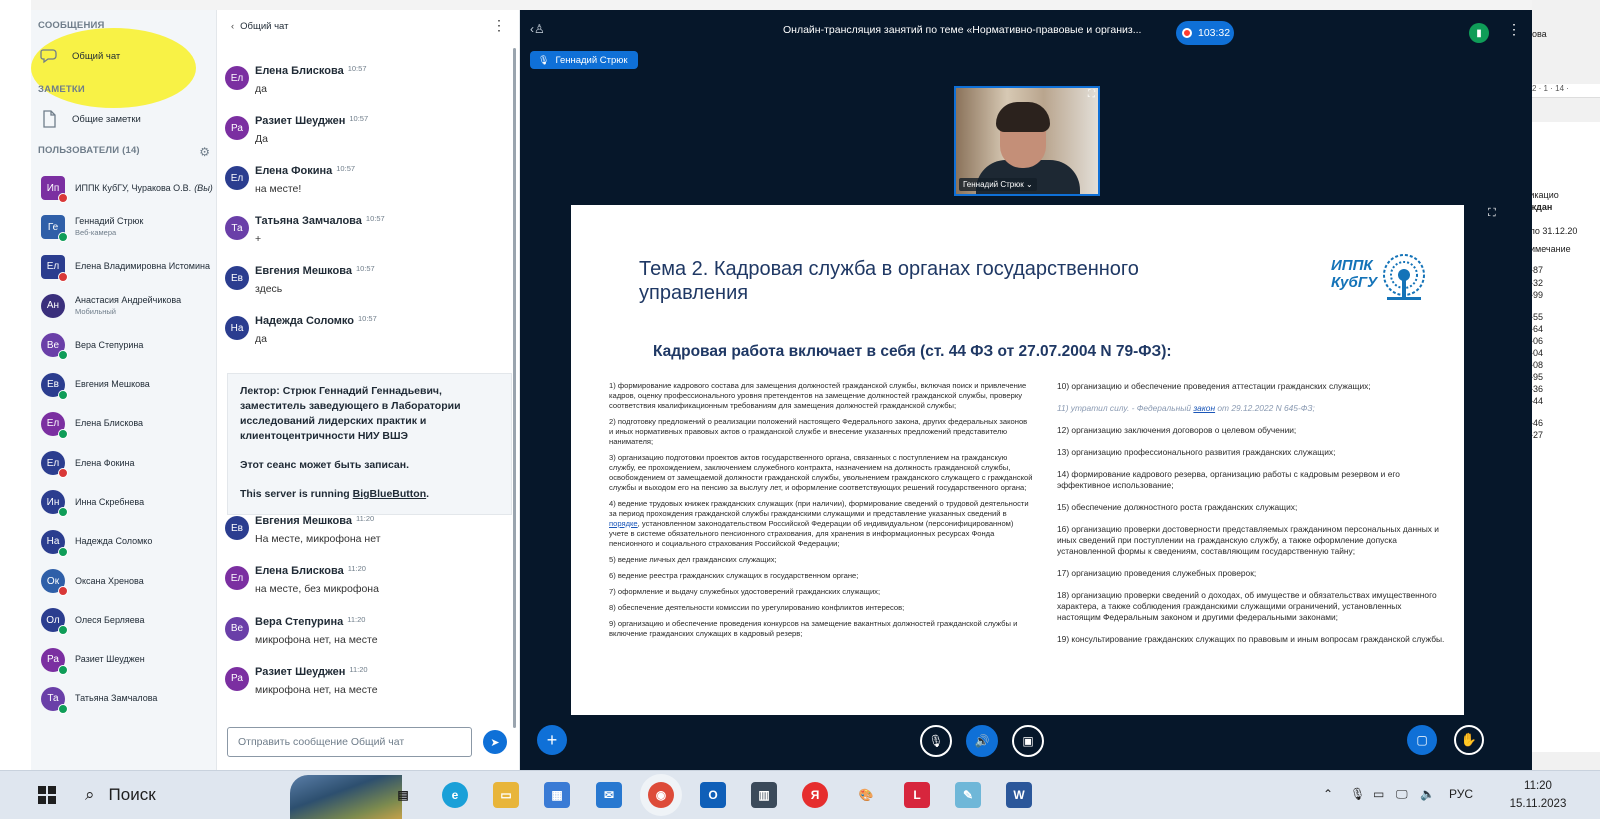  I want to click on network-icon: 🖵, so click(1402, 794).